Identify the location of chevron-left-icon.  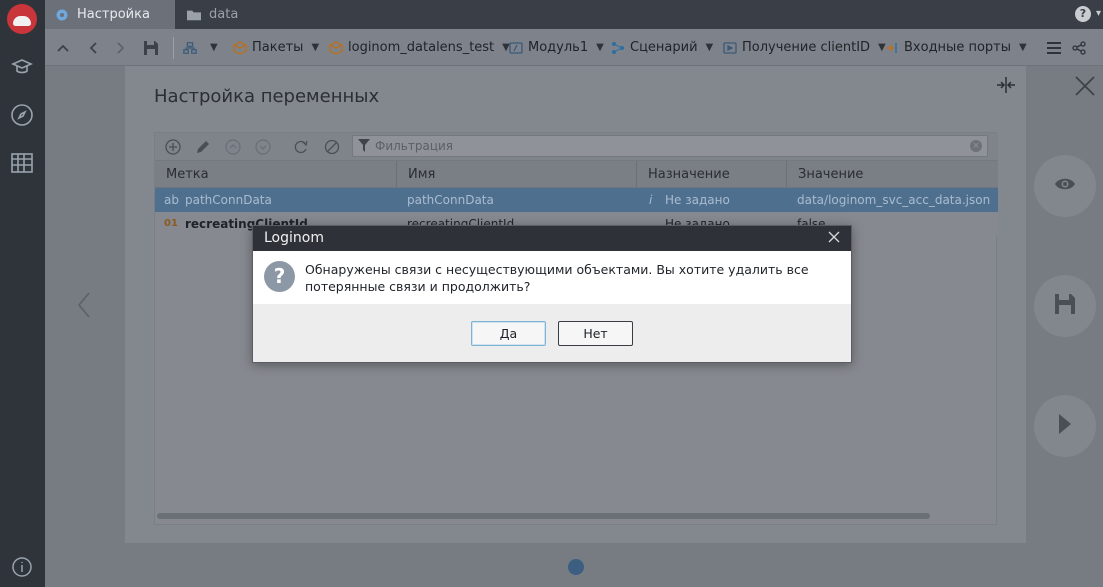
(85, 306).